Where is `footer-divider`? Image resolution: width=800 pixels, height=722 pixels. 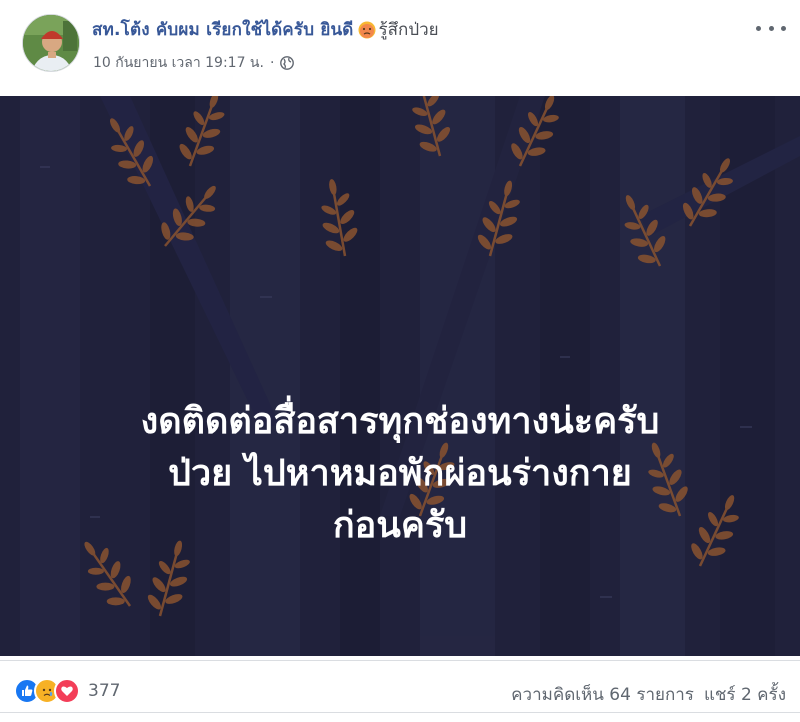
footer-divider is located at coordinates (400, 712).